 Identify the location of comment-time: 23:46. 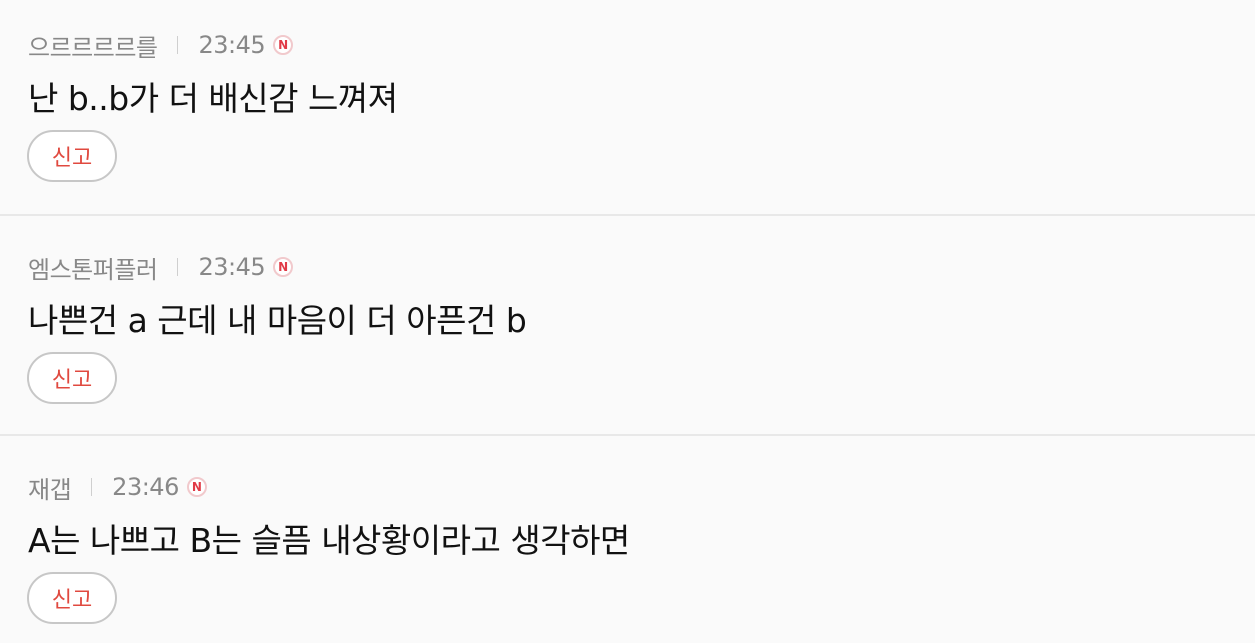
(145, 487).